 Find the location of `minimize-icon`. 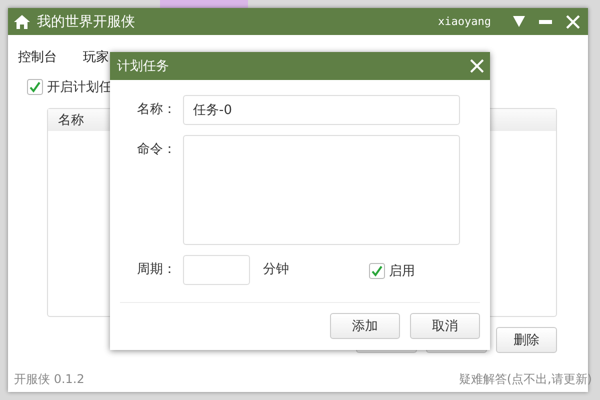

minimize-icon is located at coordinates (545, 22).